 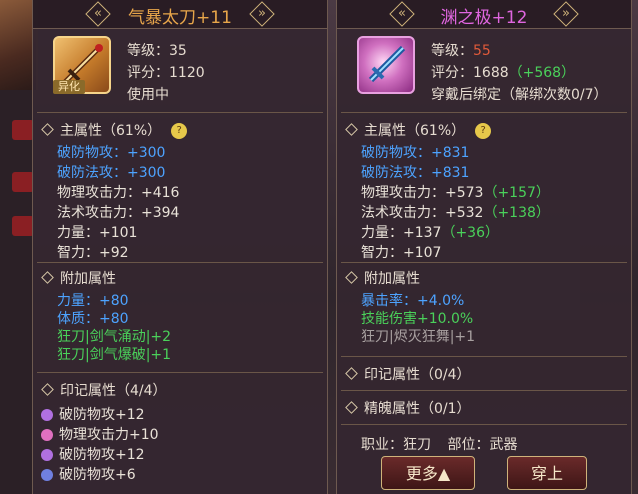 I want to click on main-stat-line: 破防法攻：+831, so click(x=415, y=172).